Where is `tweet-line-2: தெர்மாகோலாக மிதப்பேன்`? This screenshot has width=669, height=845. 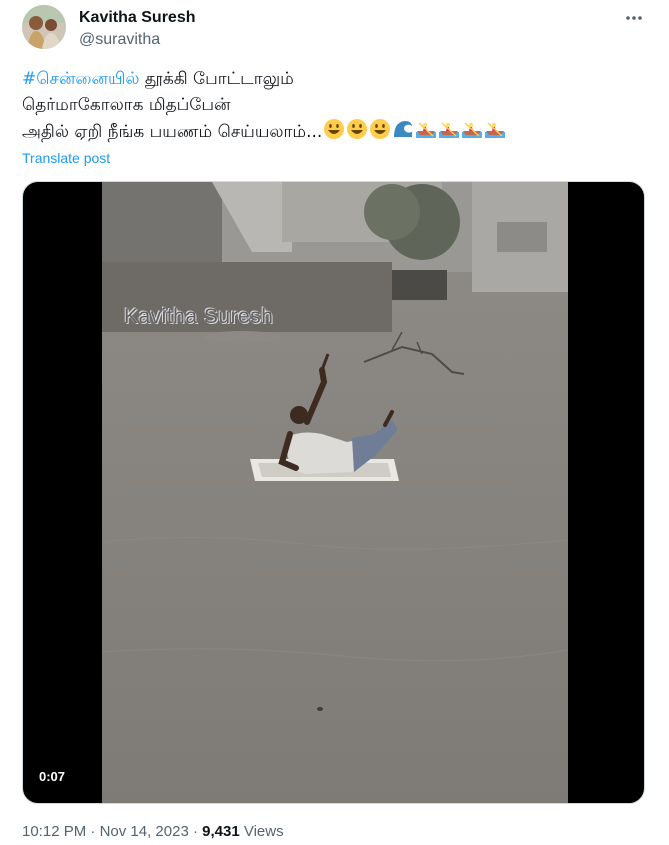 tweet-line-2: தெர்மாகோலாக மிதப்பேன் is located at coordinates (126, 105).